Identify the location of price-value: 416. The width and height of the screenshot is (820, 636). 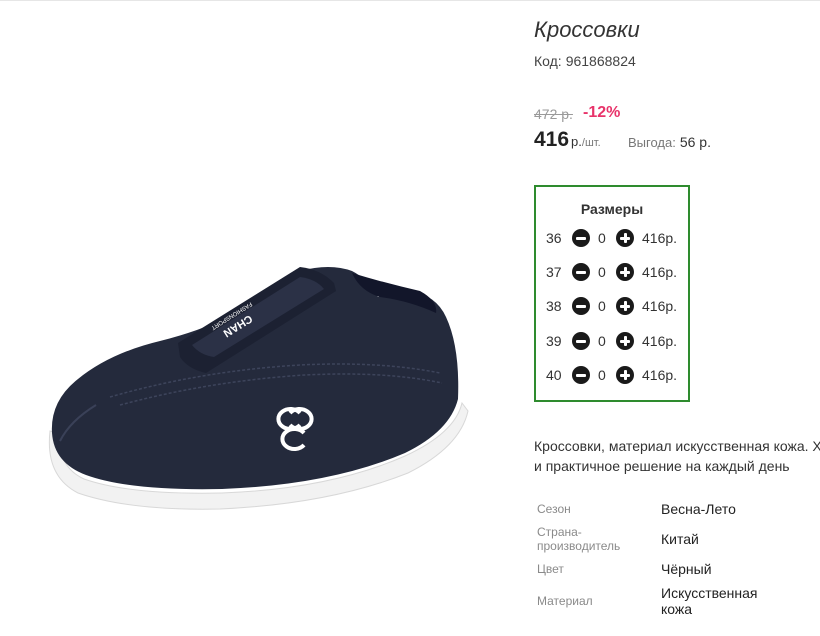
(552, 139).